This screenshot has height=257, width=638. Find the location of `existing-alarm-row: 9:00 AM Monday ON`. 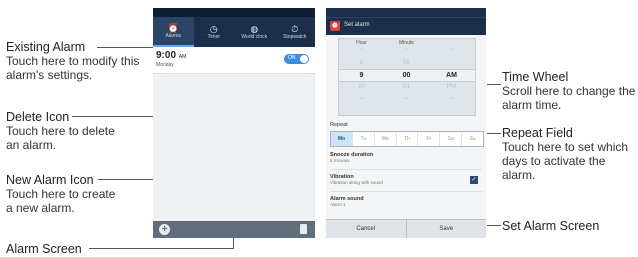

existing-alarm-row: 9:00 AM Monday ON is located at coordinates (234, 60).